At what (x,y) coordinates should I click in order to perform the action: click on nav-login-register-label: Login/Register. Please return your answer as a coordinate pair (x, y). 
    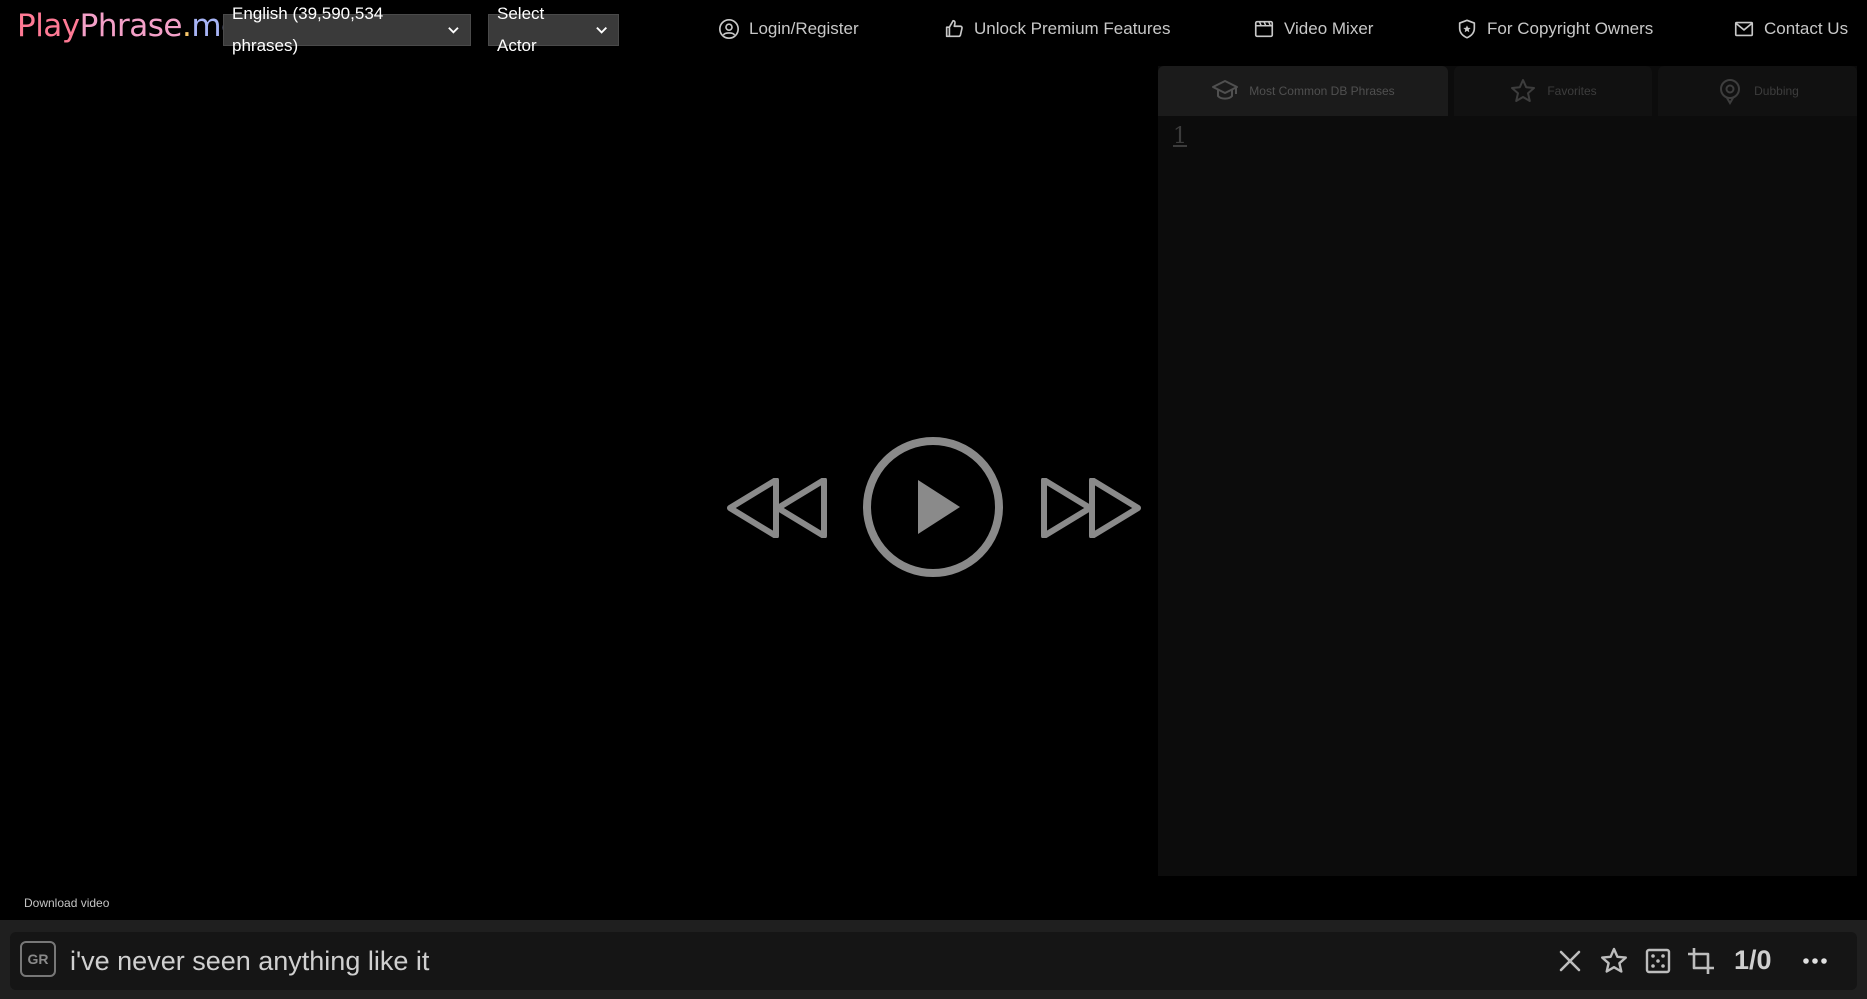
    Looking at the image, I should click on (804, 28).